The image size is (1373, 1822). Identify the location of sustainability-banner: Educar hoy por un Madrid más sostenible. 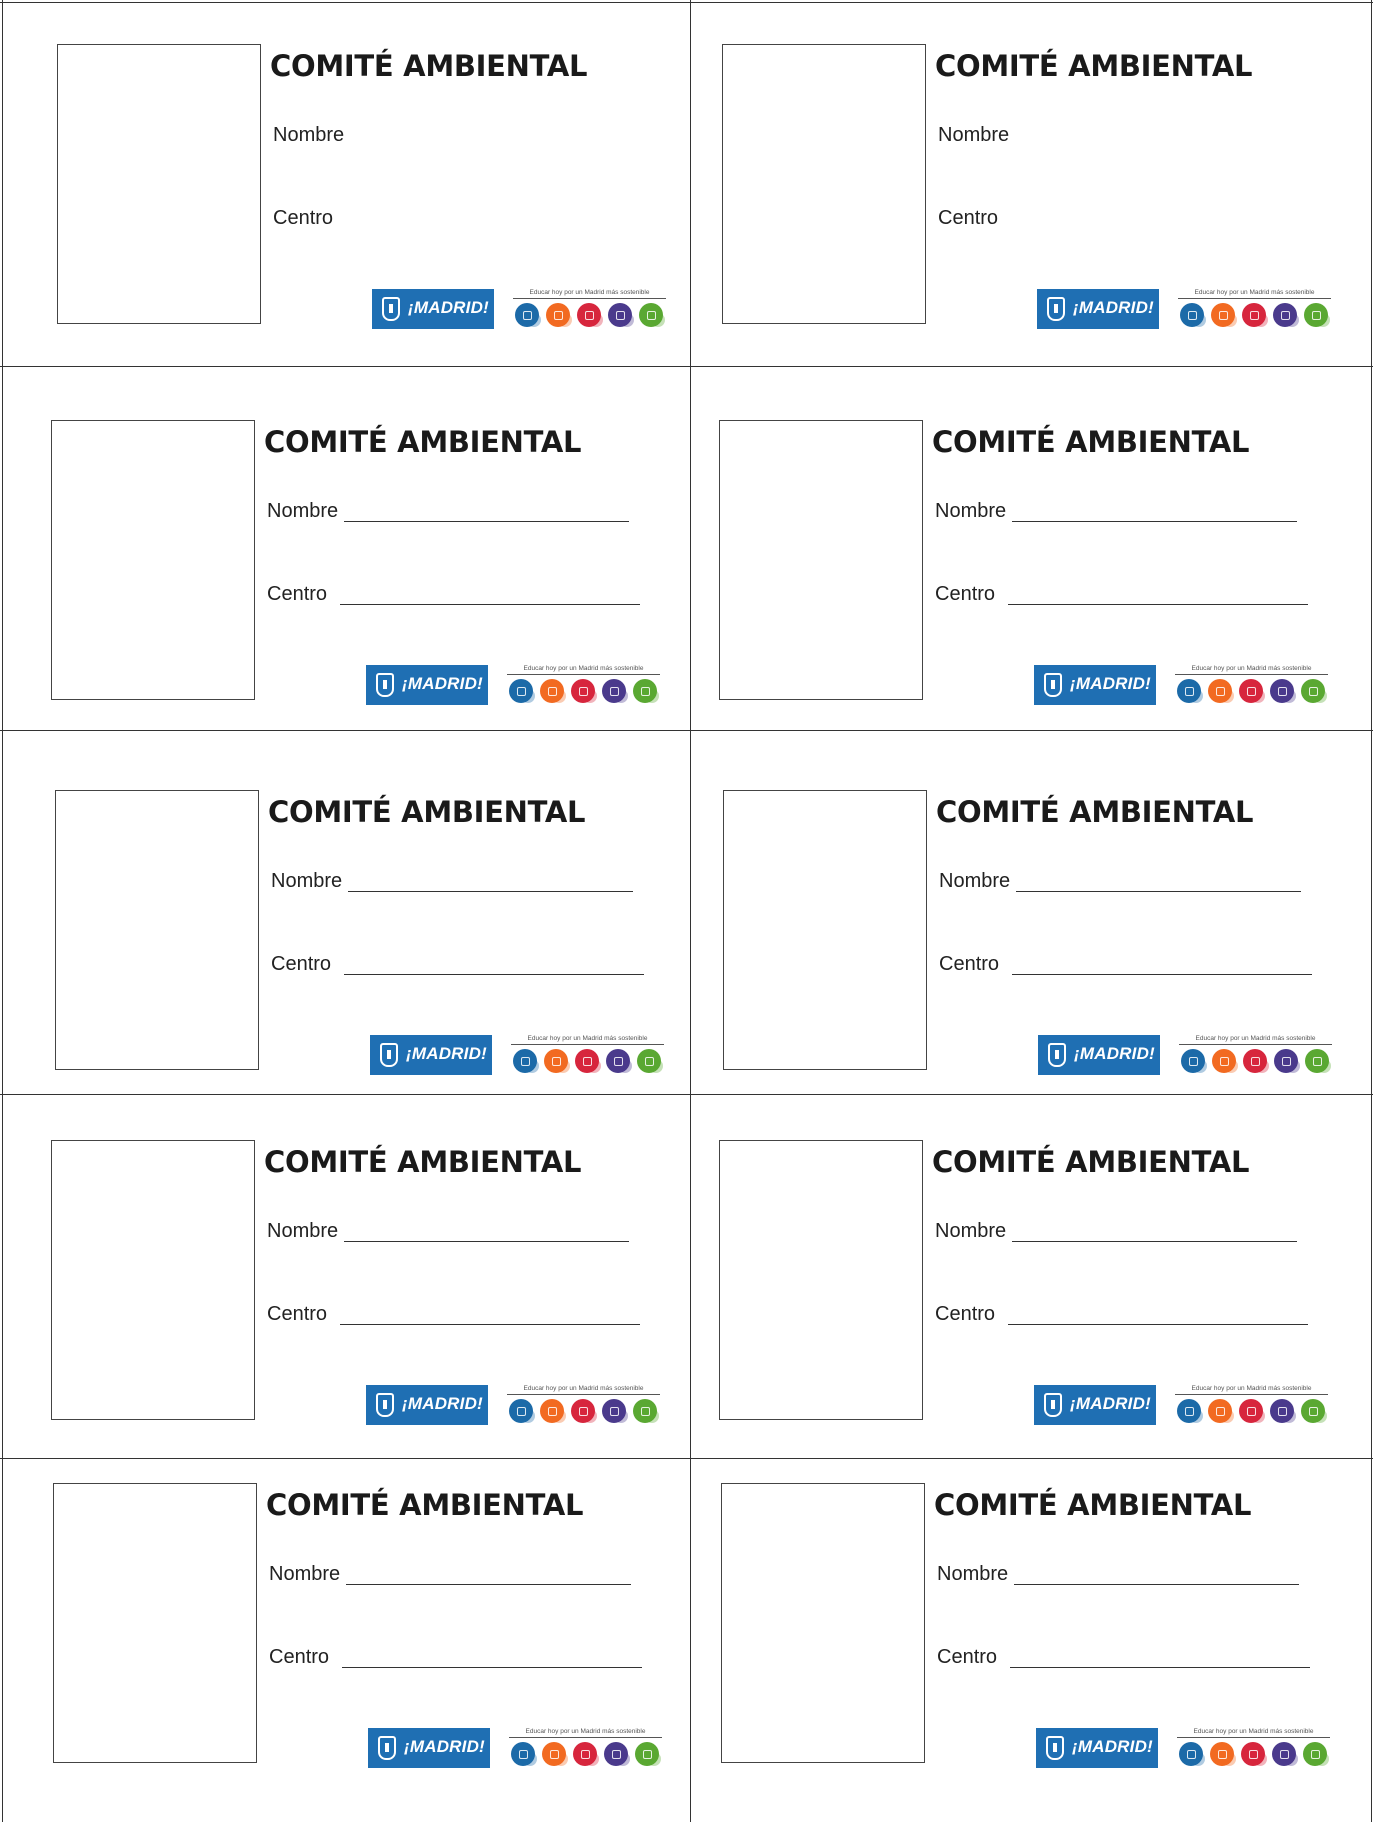
(1253, 1748).